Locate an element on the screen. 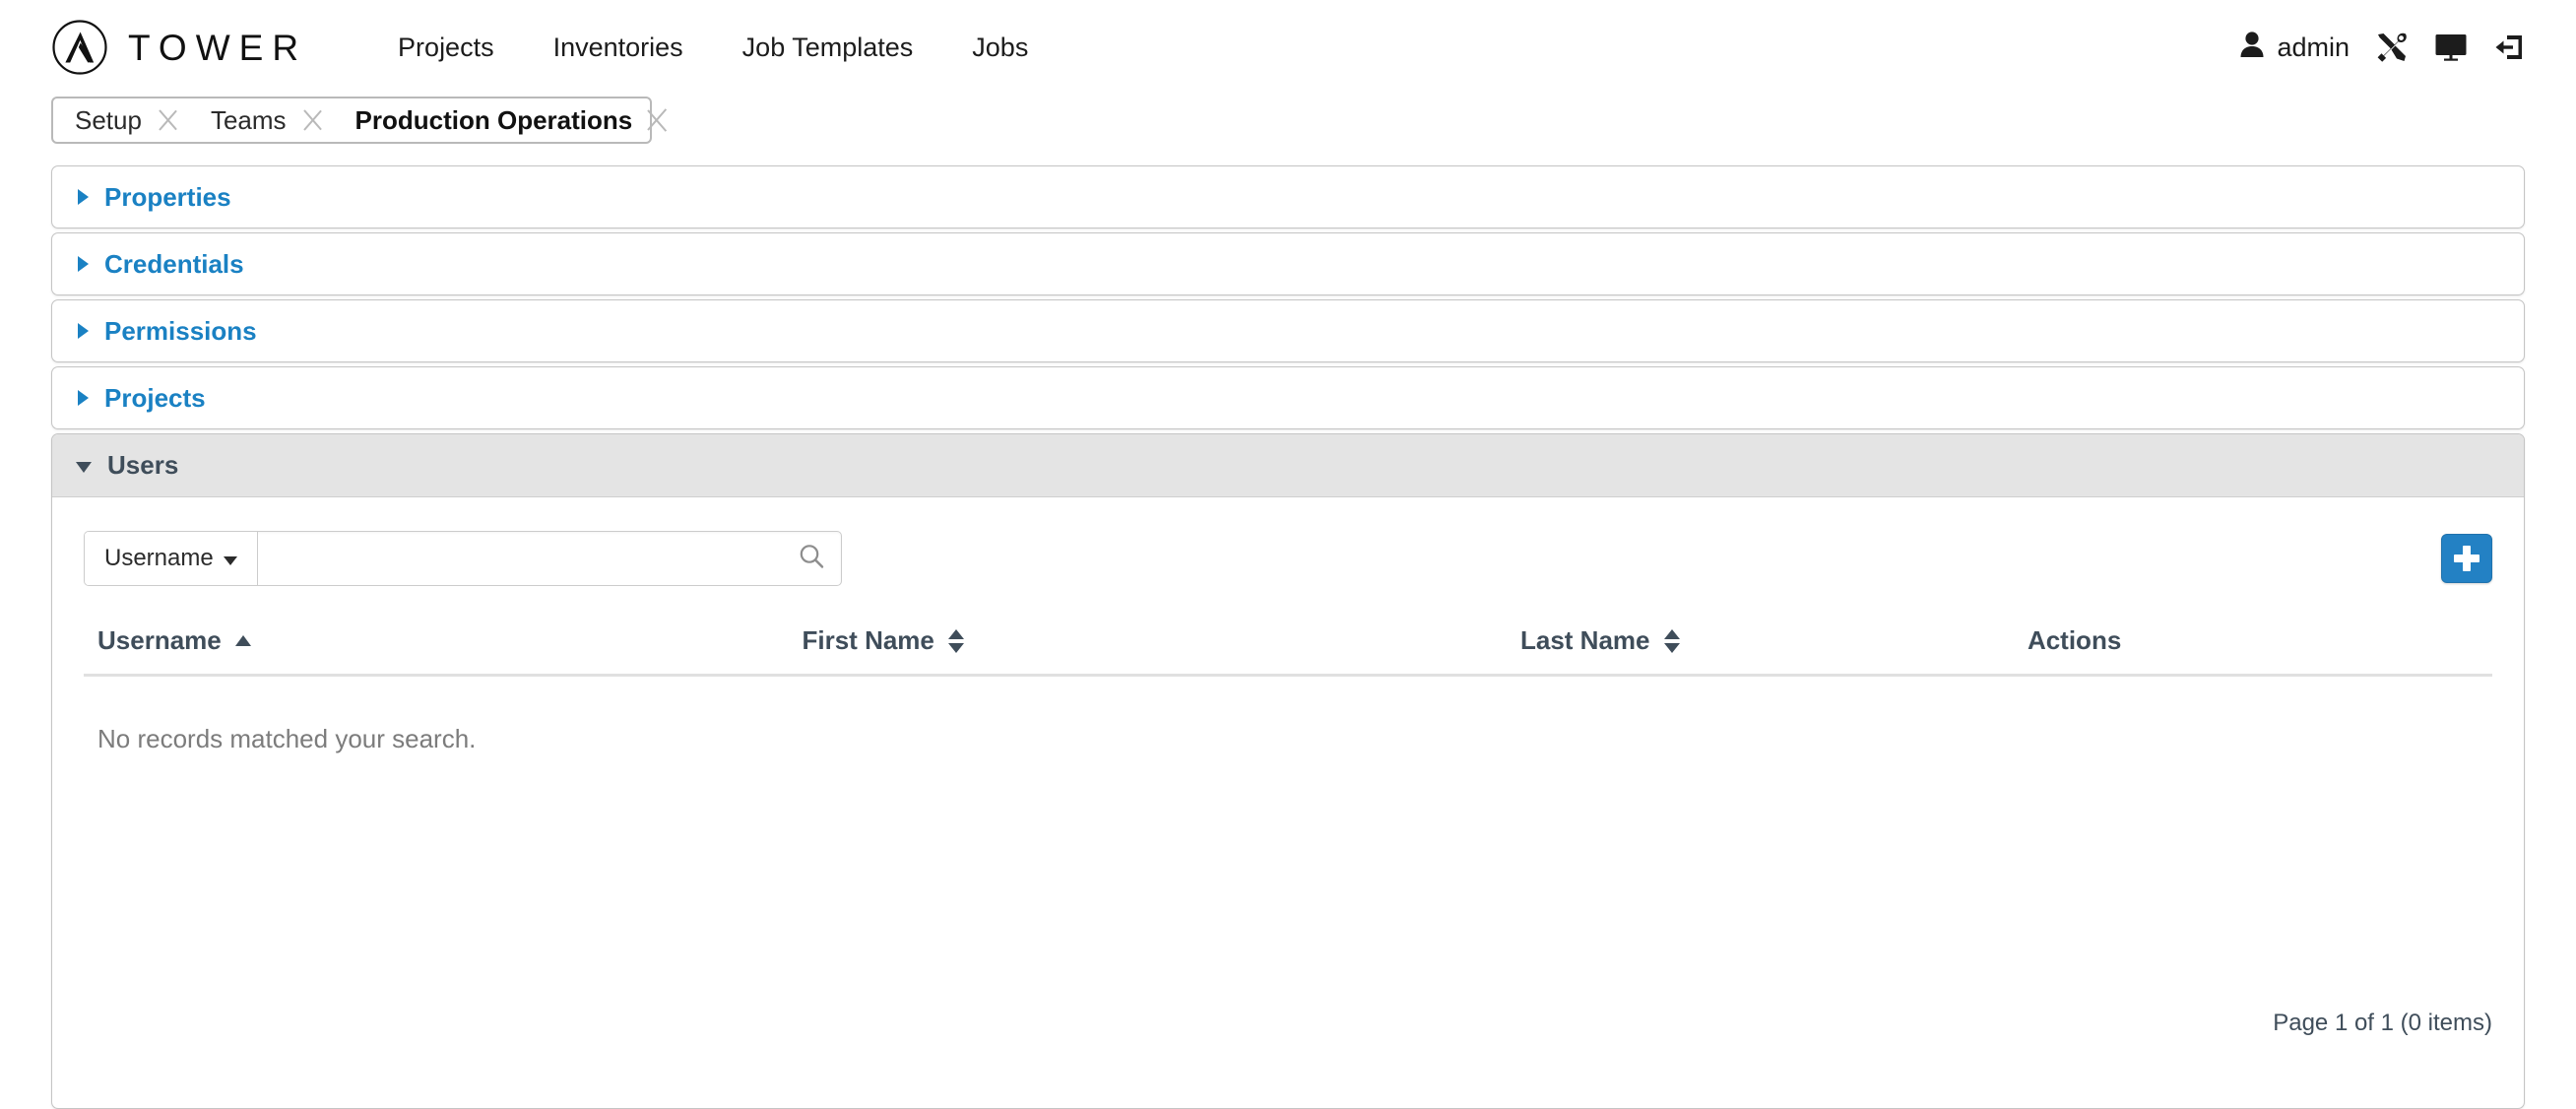 This screenshot has height=1109, width=2576. column-header-username: Username is located at coordinates (443, 651).